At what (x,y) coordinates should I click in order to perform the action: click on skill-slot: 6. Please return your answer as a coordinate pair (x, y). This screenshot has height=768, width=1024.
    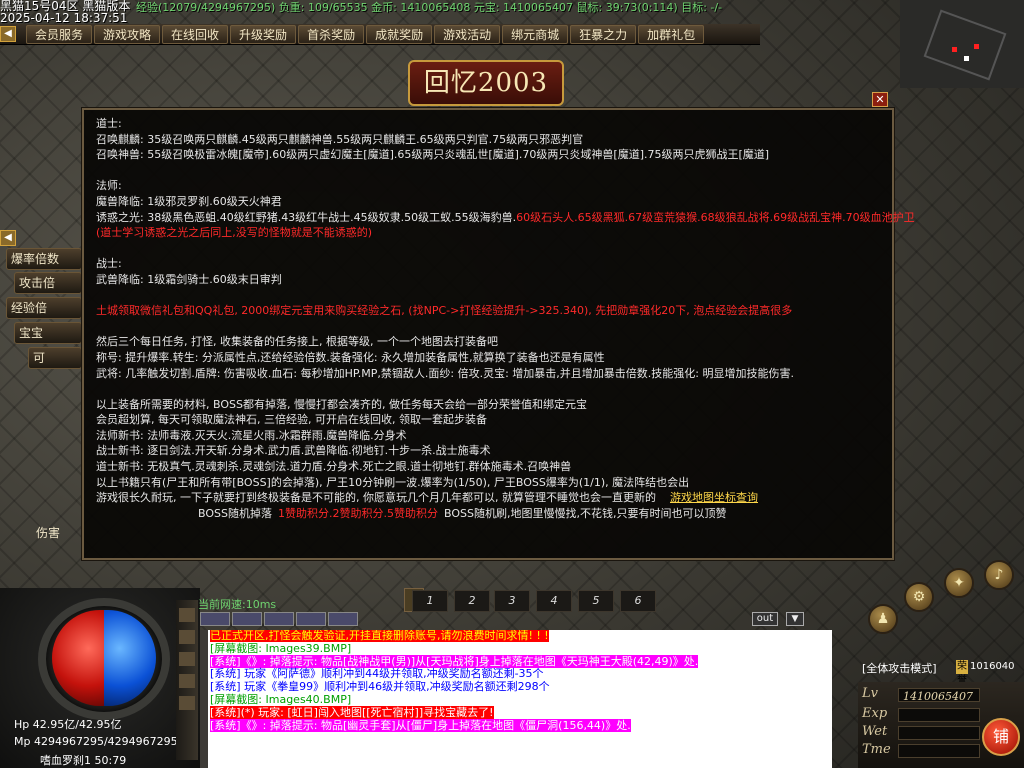
    Looking at the image, I should click on (638, 601).